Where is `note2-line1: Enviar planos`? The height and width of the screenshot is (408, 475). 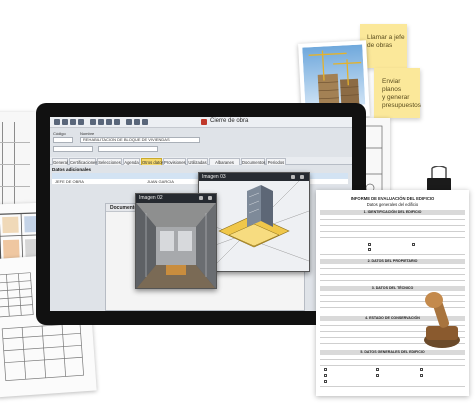 note2-line1: Enviar planos is located at coordinates (392, 85).